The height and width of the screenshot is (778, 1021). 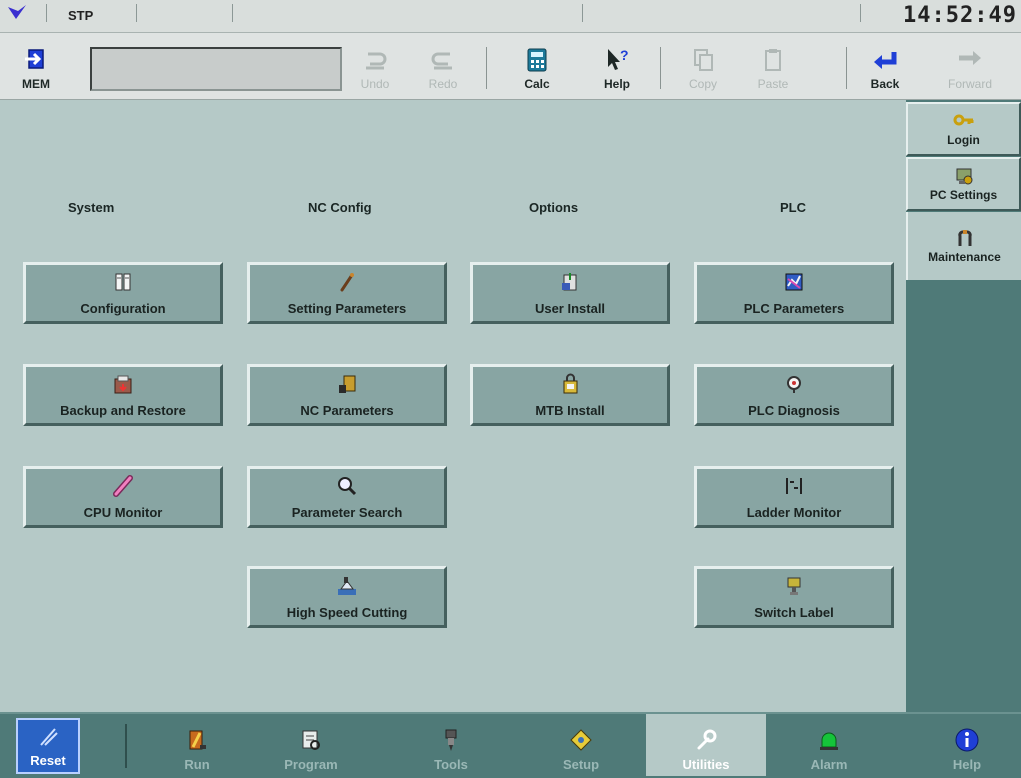 I want to click on plc-diagnosis-button: PLC Diagnosis, so click(x=794, y=395).